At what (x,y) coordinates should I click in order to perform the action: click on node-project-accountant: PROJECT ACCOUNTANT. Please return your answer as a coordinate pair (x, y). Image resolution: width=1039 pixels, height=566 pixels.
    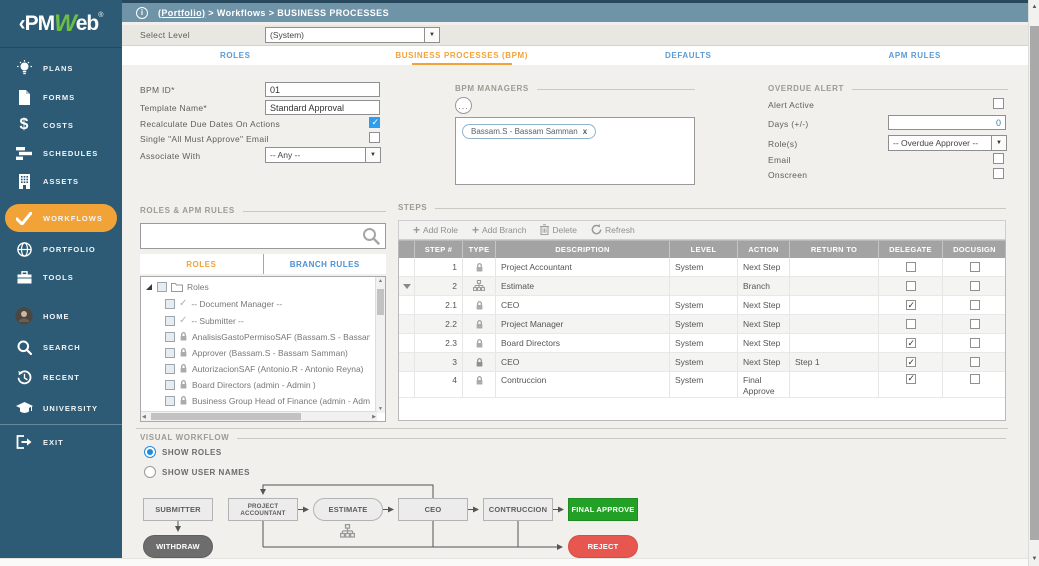
    Looking at the image, I should click on (263, 509).